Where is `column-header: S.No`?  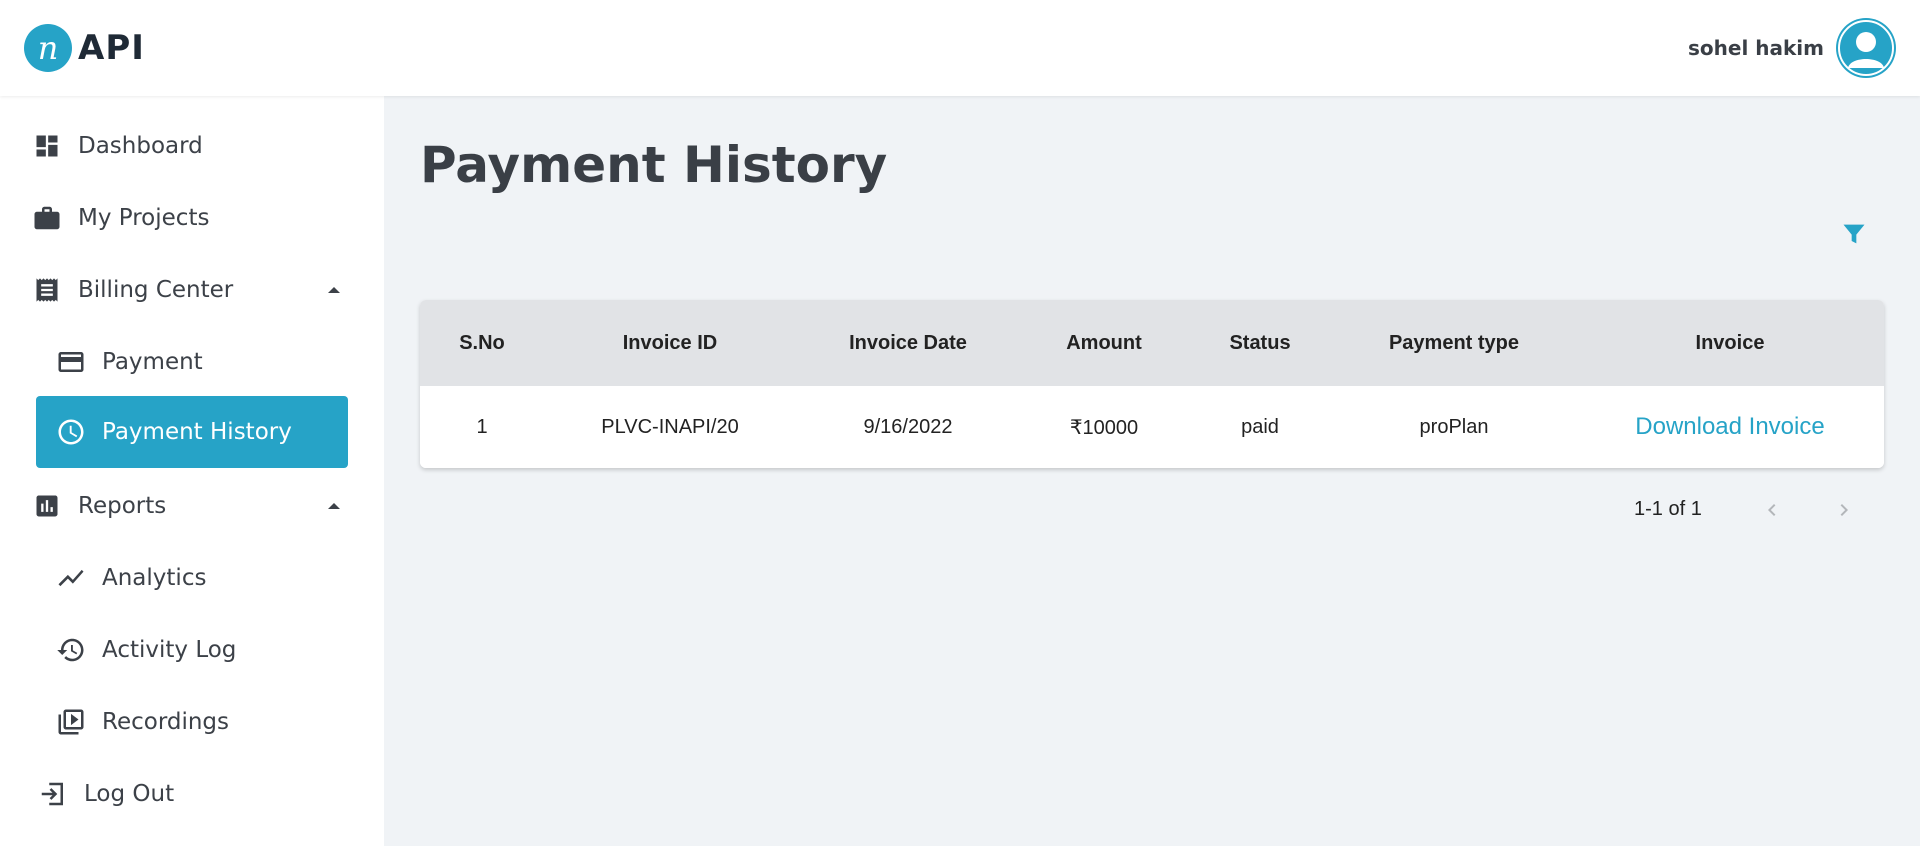
column-header: S.No is located at coordinates (482, 343).